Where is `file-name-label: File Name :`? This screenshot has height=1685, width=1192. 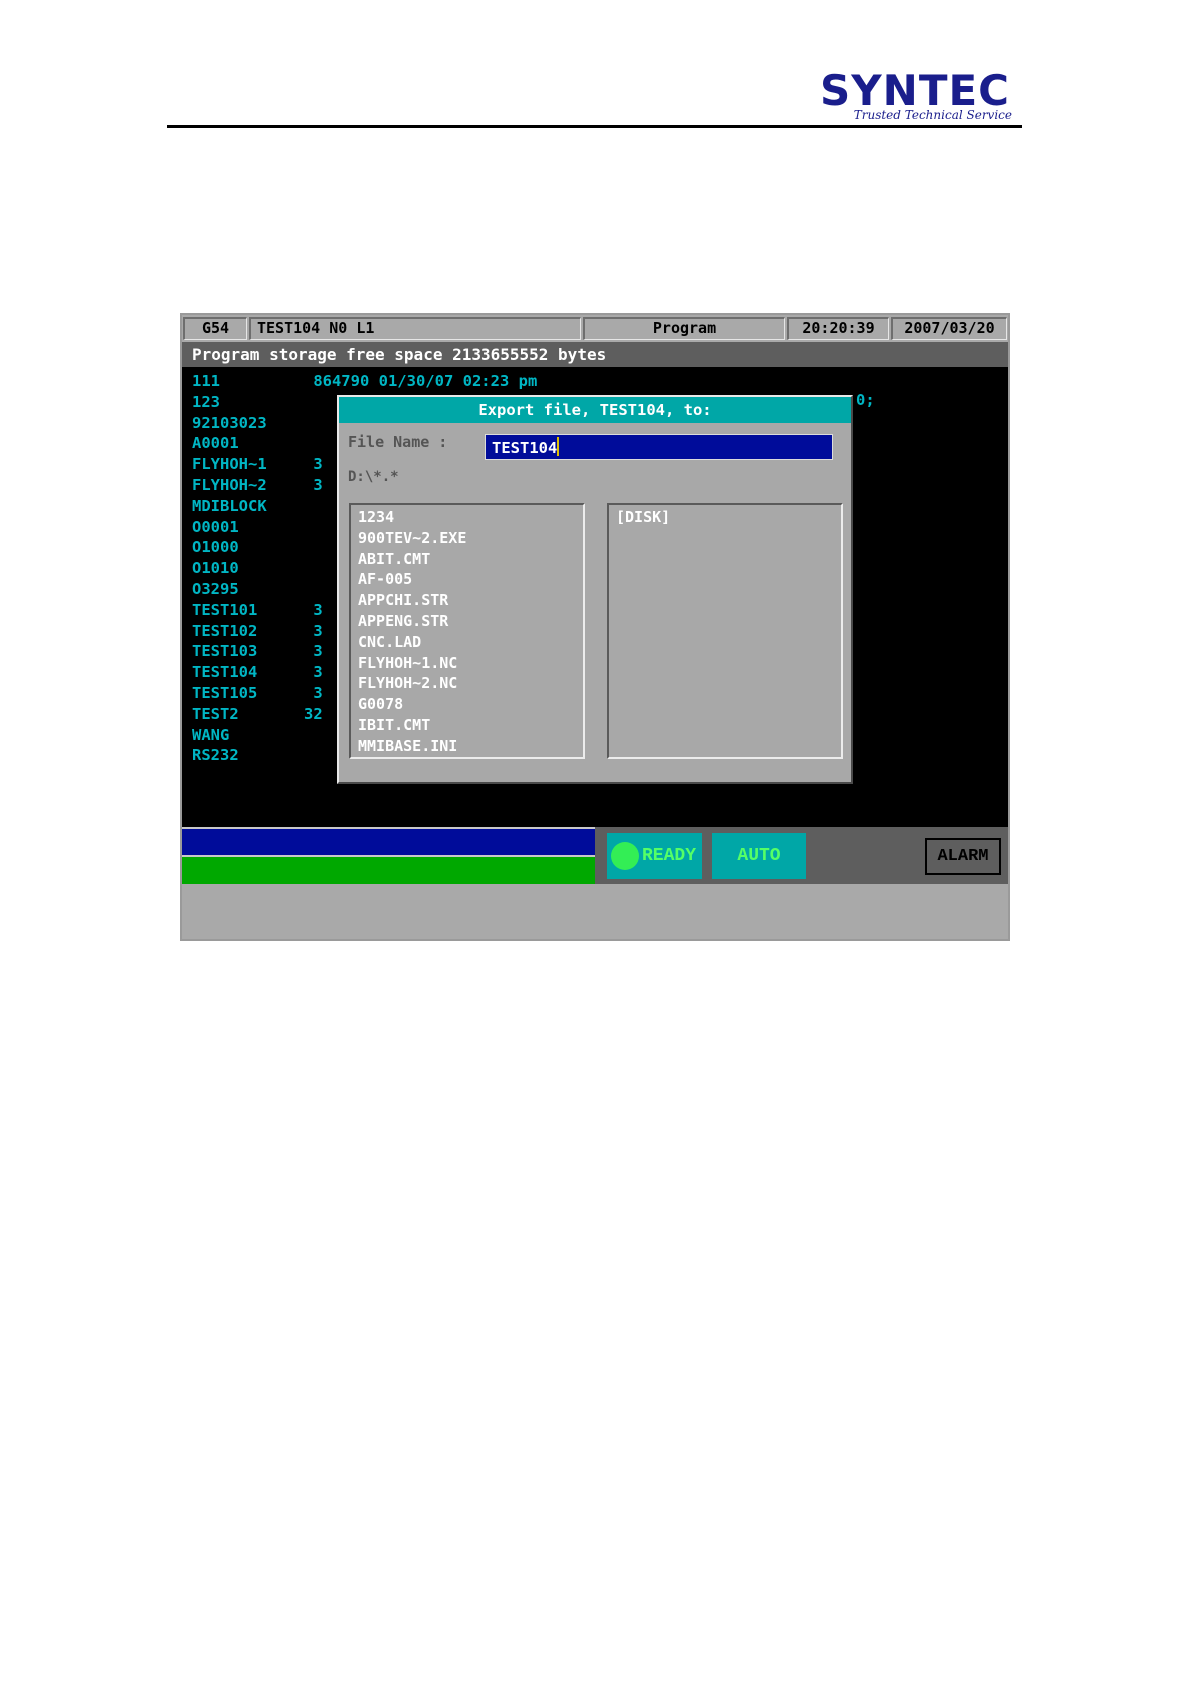 file-name-label: File Name : is located at coordinates (398, 442).